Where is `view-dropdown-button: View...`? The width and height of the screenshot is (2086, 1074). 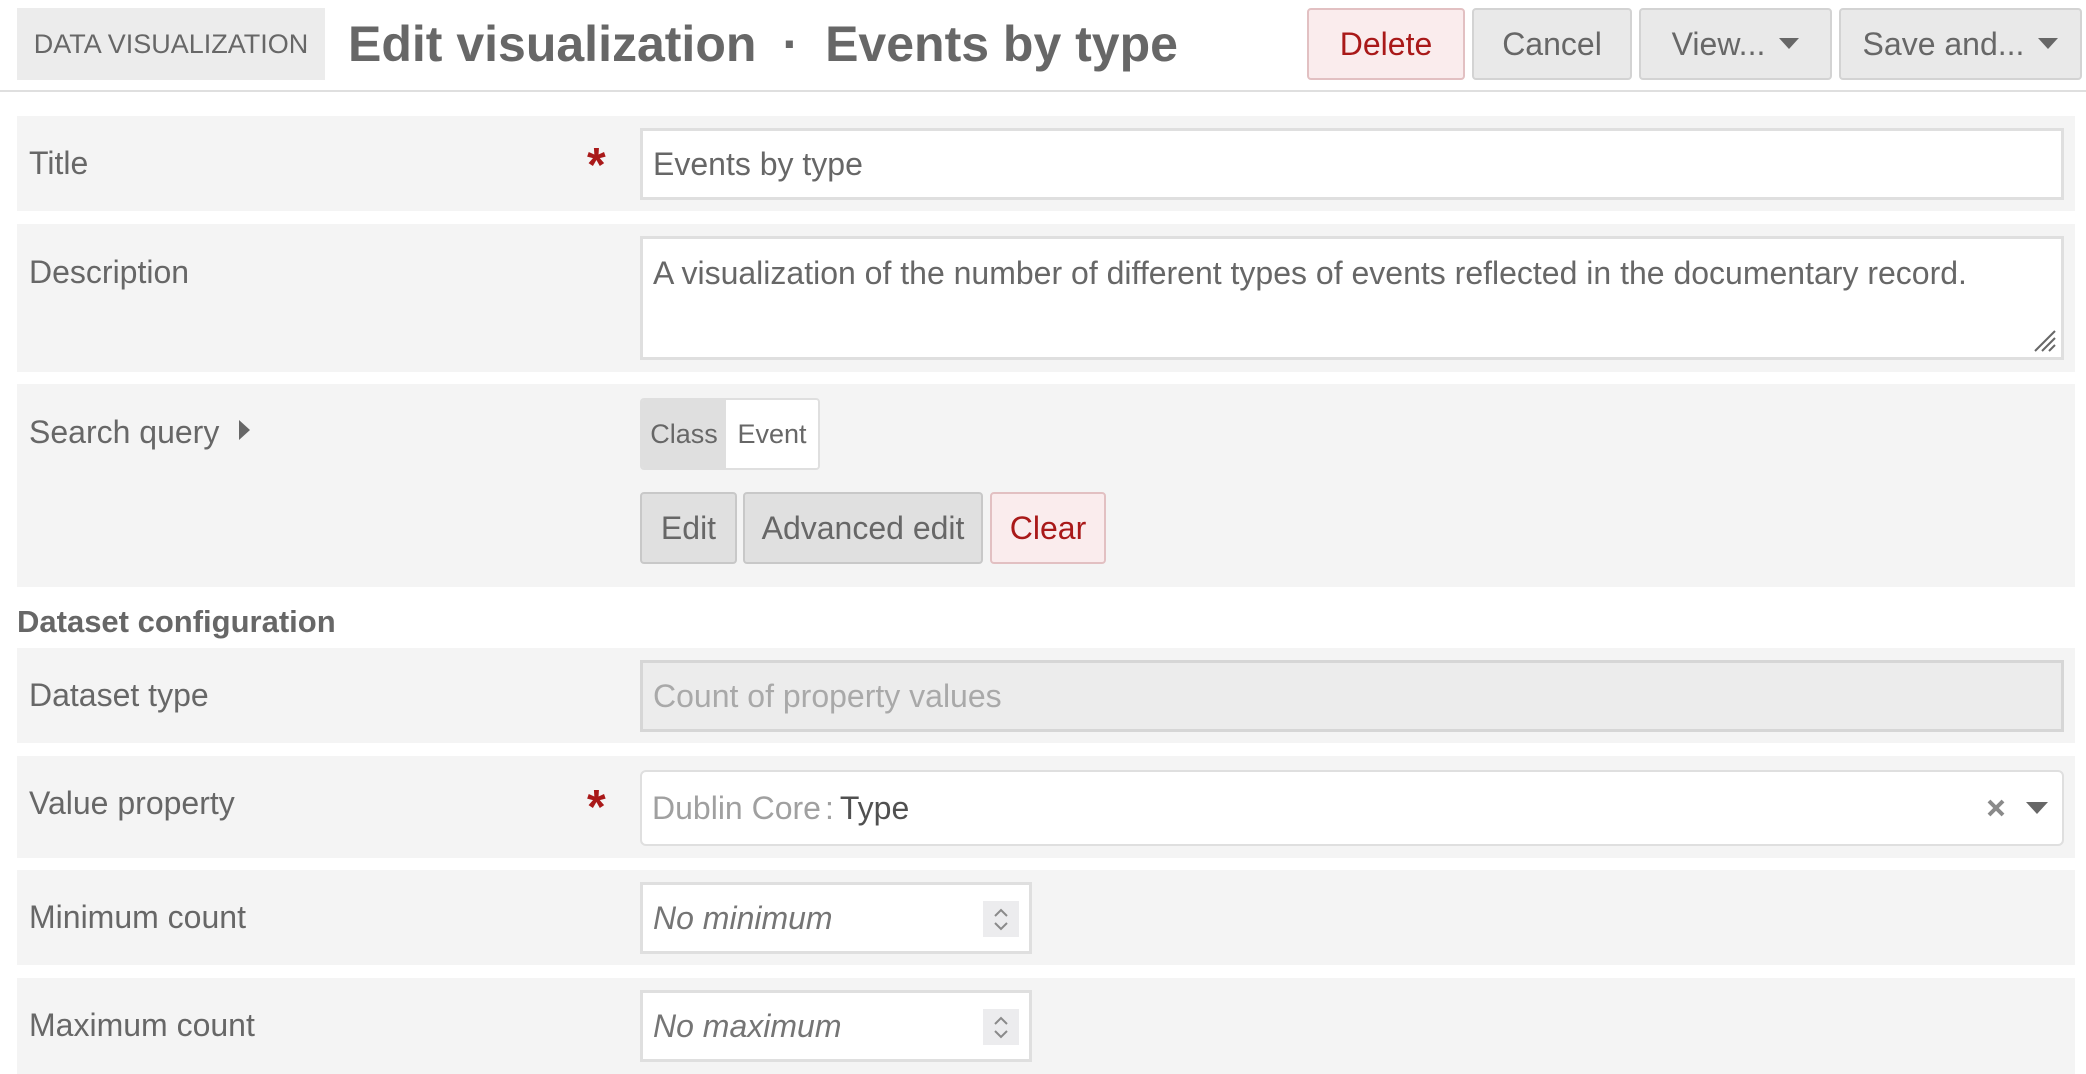 view-dropdown-button: View... is located at coordinates (1735, 44).